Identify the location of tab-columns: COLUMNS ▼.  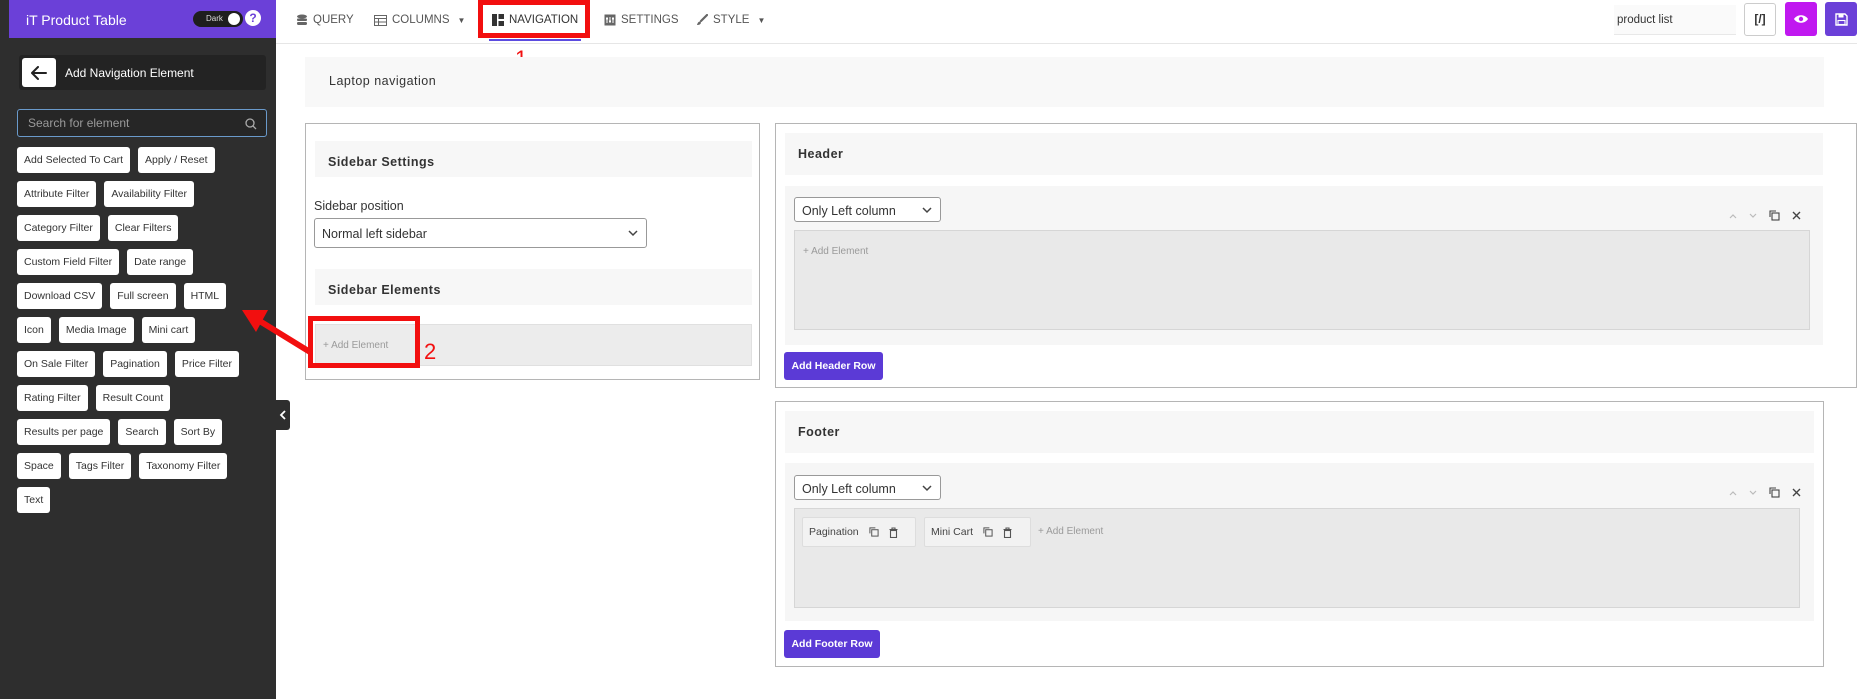
(419, 20).